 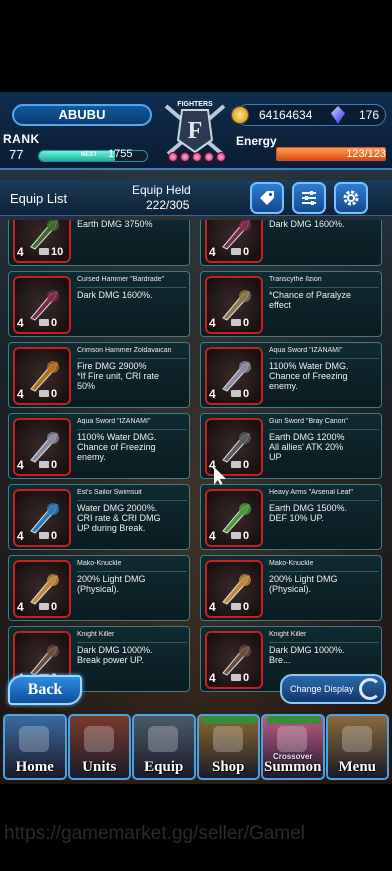 I want to click on nav-summon: Crossover Summon, so click(x=293, y=747).